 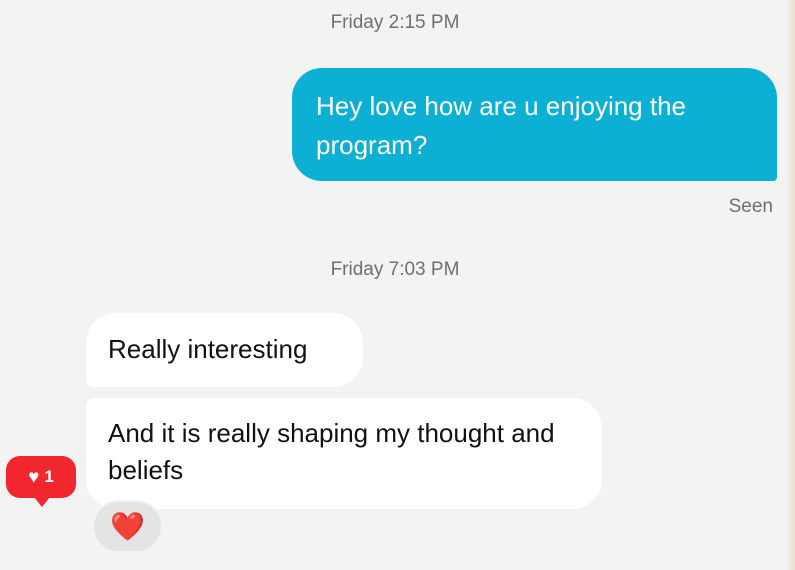 I want to click on edge-shadow, so click(x=791, y=285).